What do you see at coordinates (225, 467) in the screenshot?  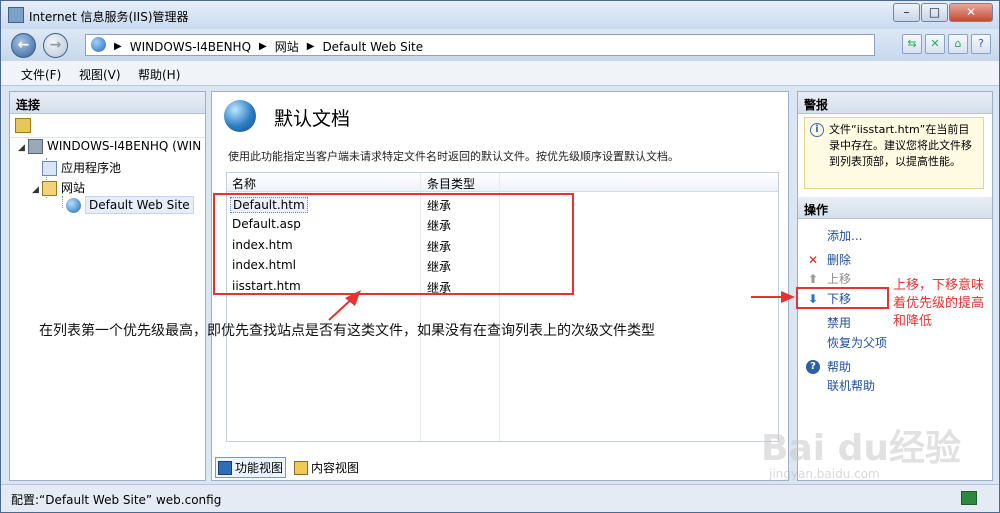 I see `features-view-icon` at bounding box center [225, 467].